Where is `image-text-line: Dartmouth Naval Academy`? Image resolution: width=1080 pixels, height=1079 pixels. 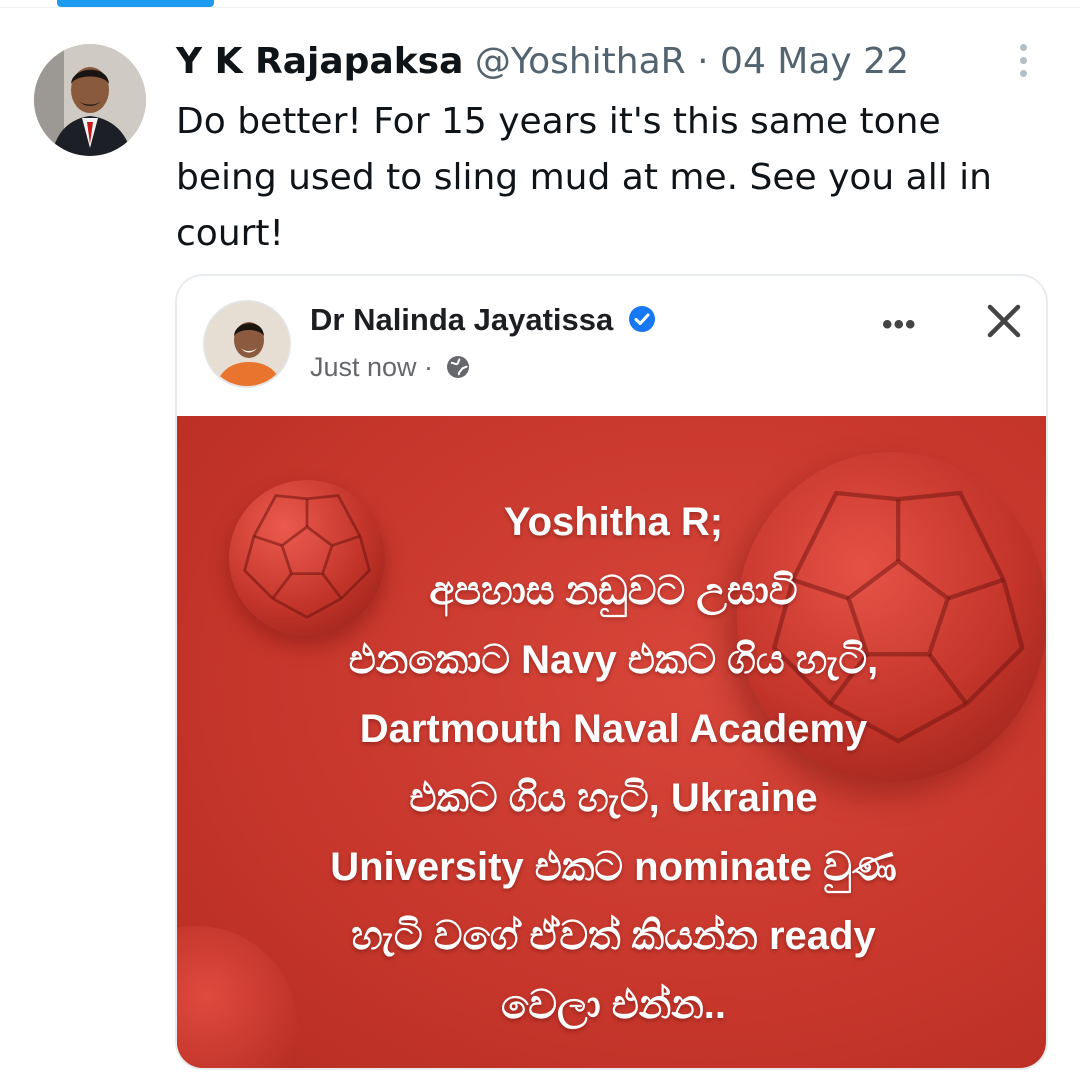
image-text-line: Dartmouth Naval Academy is located at coordinates (613, 729).